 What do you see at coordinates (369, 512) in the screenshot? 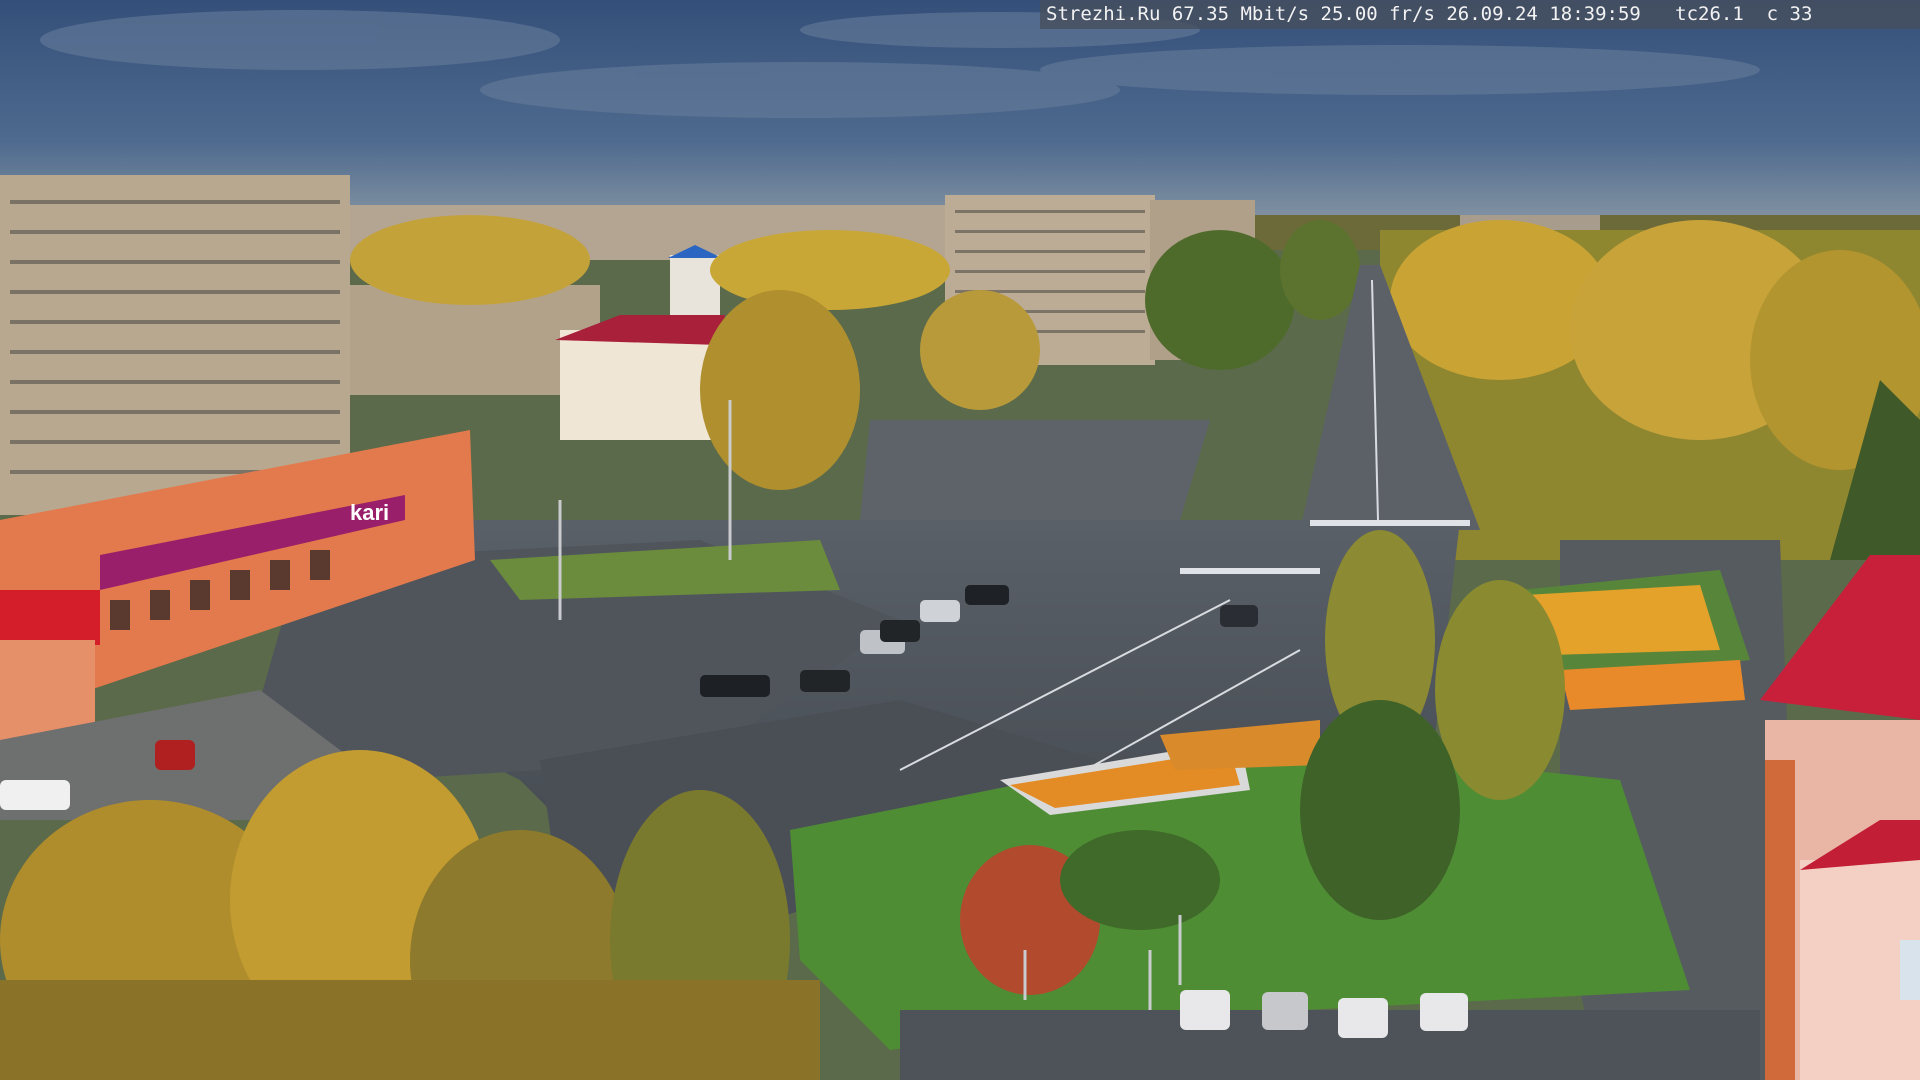
I see `store-logo-kari: kari` at bounding box center [369, 512].